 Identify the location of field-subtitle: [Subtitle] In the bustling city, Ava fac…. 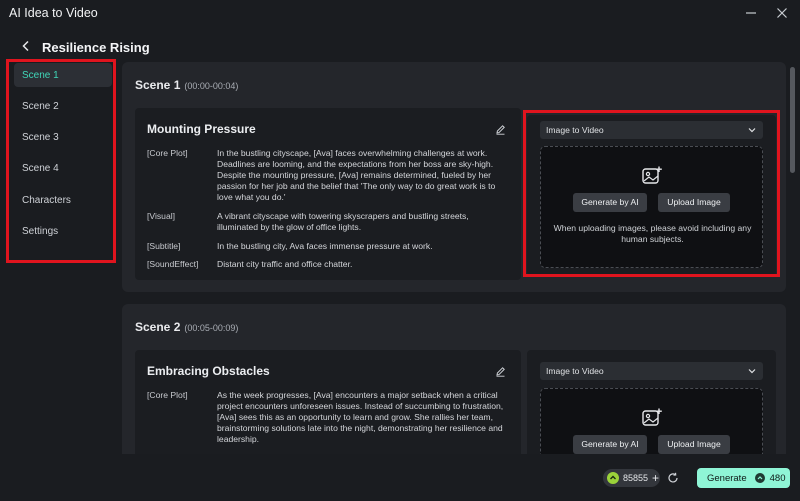
(327, 247).